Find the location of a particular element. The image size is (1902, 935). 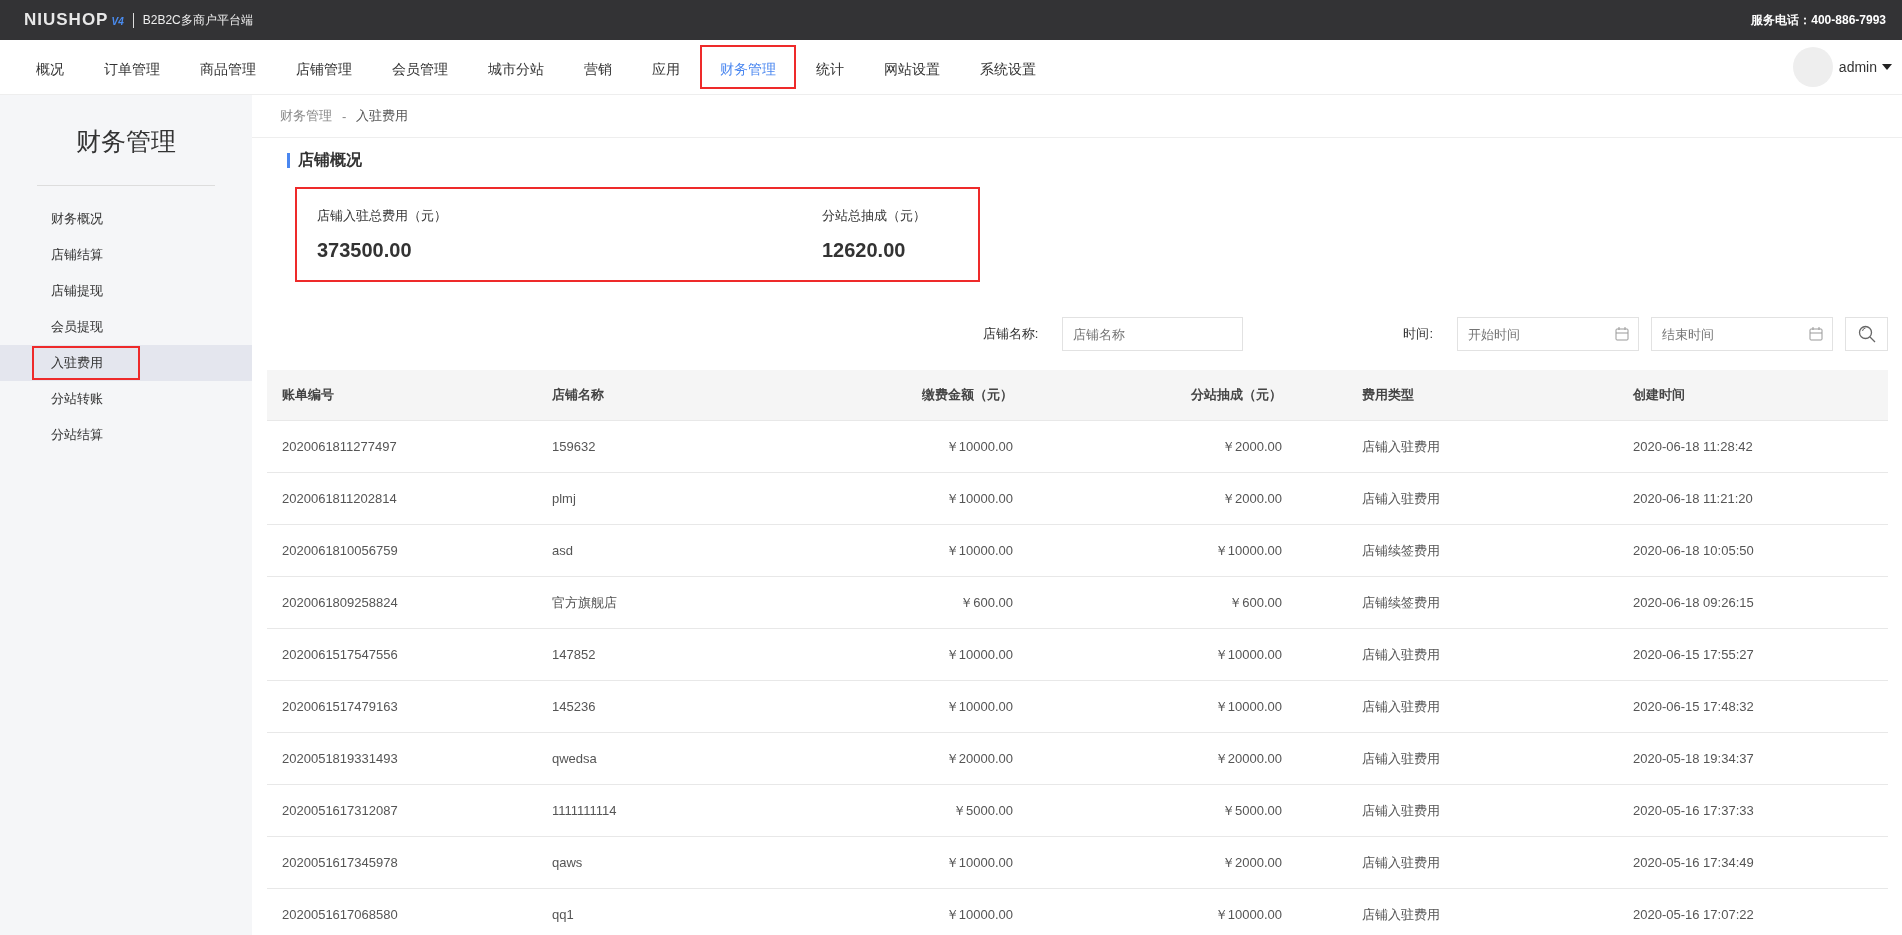

sidebar-item: 分站结算 is located at coordinates (86, 435).